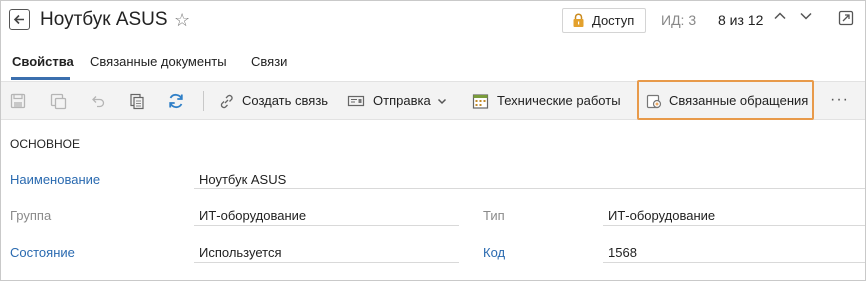 The height and width of the screenshot is (281, 866). I want to click on group-field-underline, so click(326, 225).